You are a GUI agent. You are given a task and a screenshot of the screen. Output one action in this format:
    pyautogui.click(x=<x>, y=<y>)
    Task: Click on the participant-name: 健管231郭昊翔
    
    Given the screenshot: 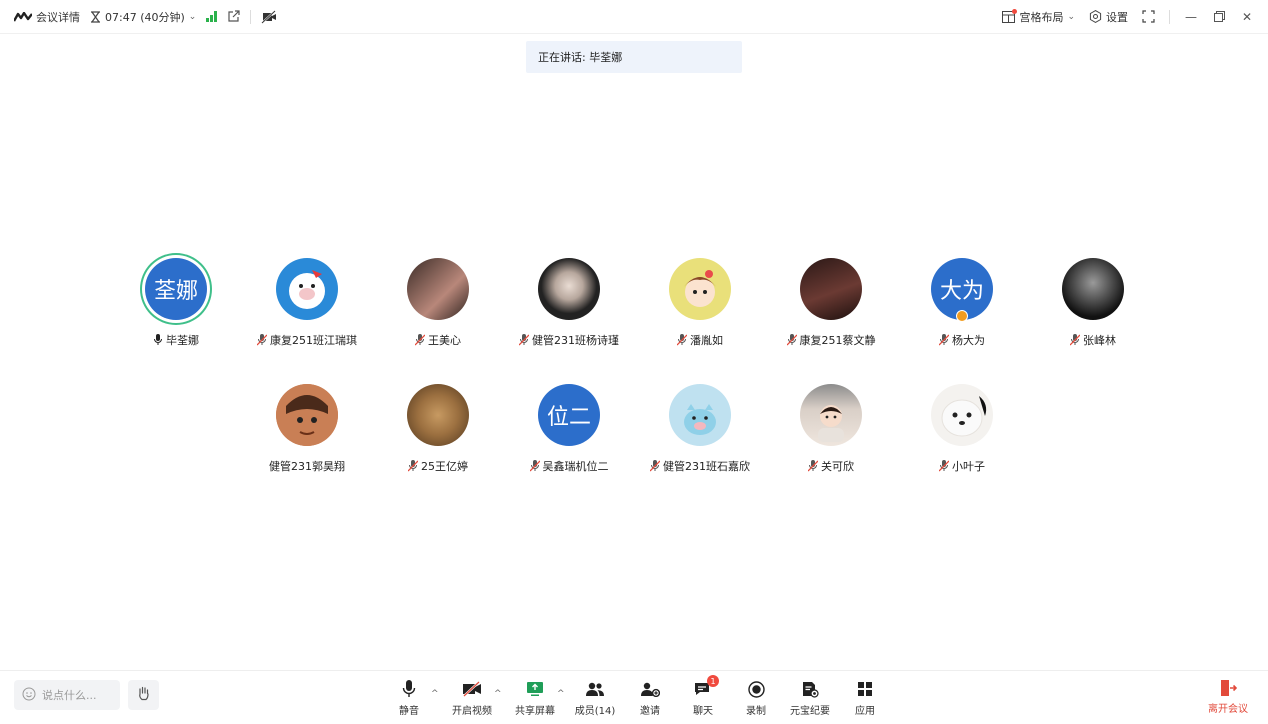 What is the action you would take?
    pyautogui.click(x=307, y=466)
    